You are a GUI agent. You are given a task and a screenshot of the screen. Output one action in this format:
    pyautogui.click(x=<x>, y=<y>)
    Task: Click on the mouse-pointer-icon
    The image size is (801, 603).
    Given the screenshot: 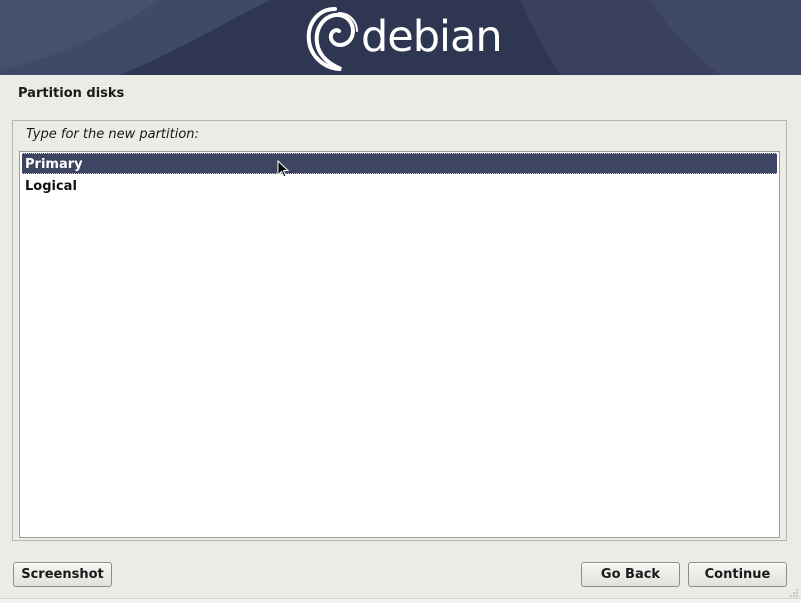 What is the action you would take?
    pyautogui.click(x=283, y=169)
    